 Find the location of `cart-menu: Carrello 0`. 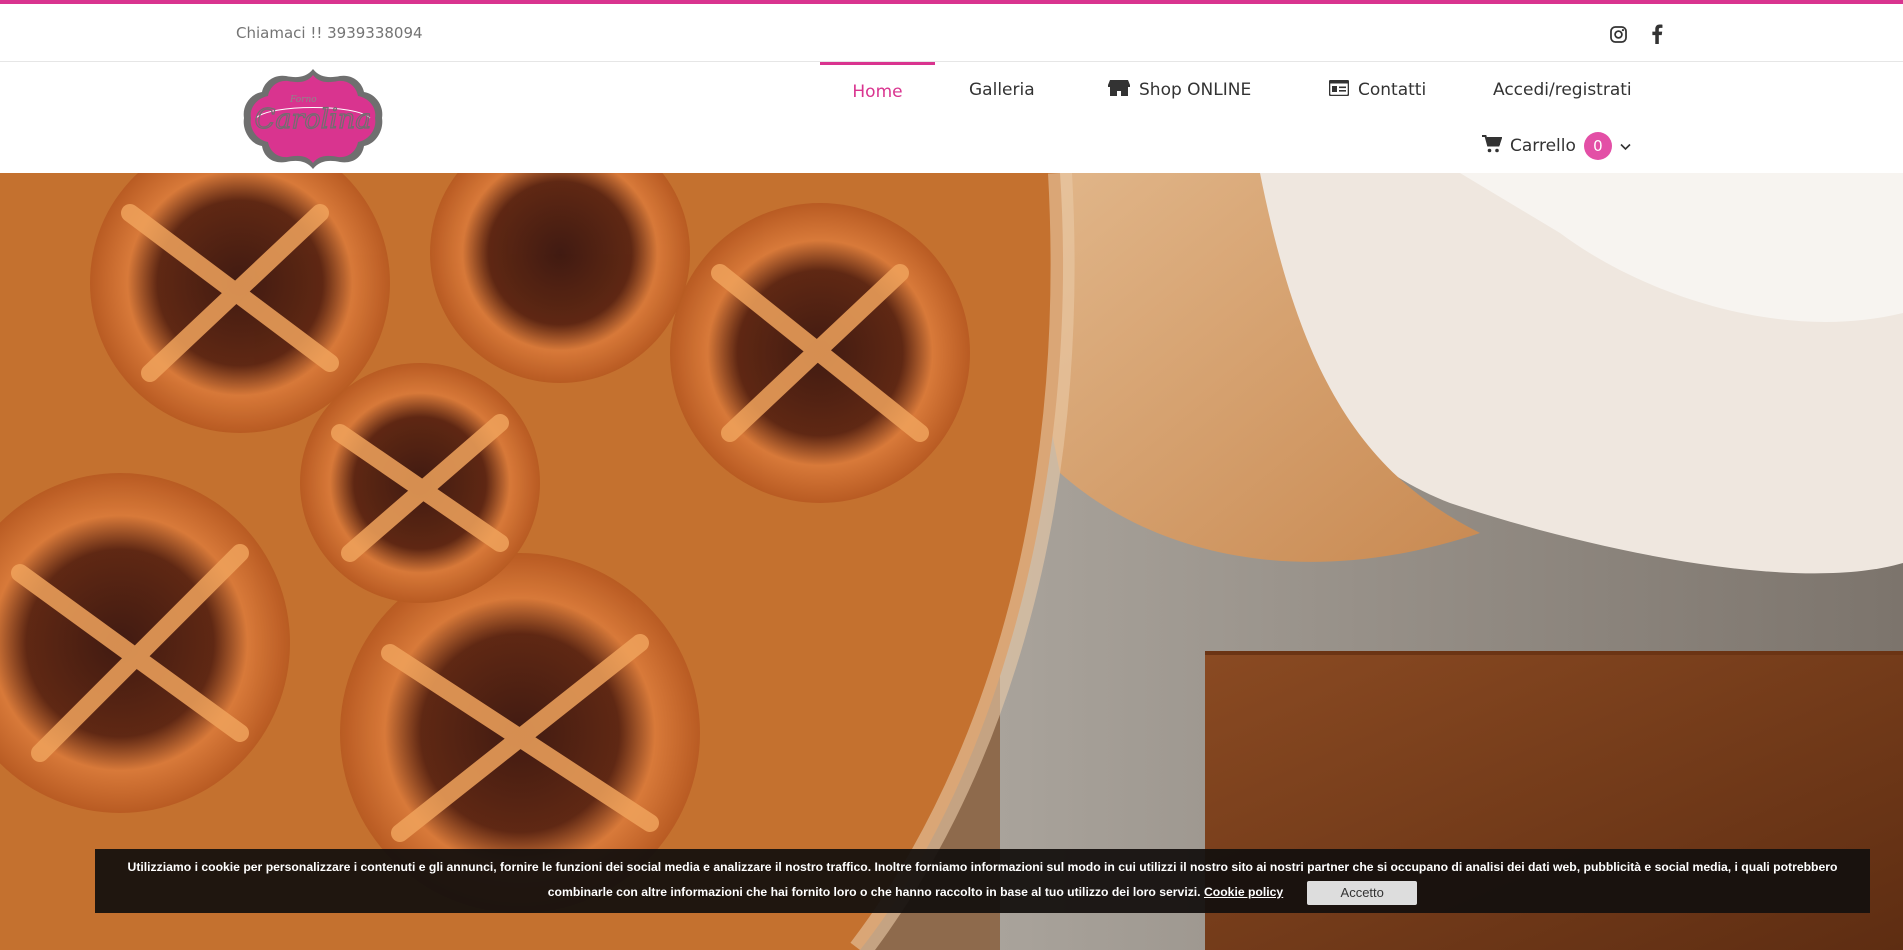

cart-menu: Carrello 0 is located at coordinates (1556, 146).